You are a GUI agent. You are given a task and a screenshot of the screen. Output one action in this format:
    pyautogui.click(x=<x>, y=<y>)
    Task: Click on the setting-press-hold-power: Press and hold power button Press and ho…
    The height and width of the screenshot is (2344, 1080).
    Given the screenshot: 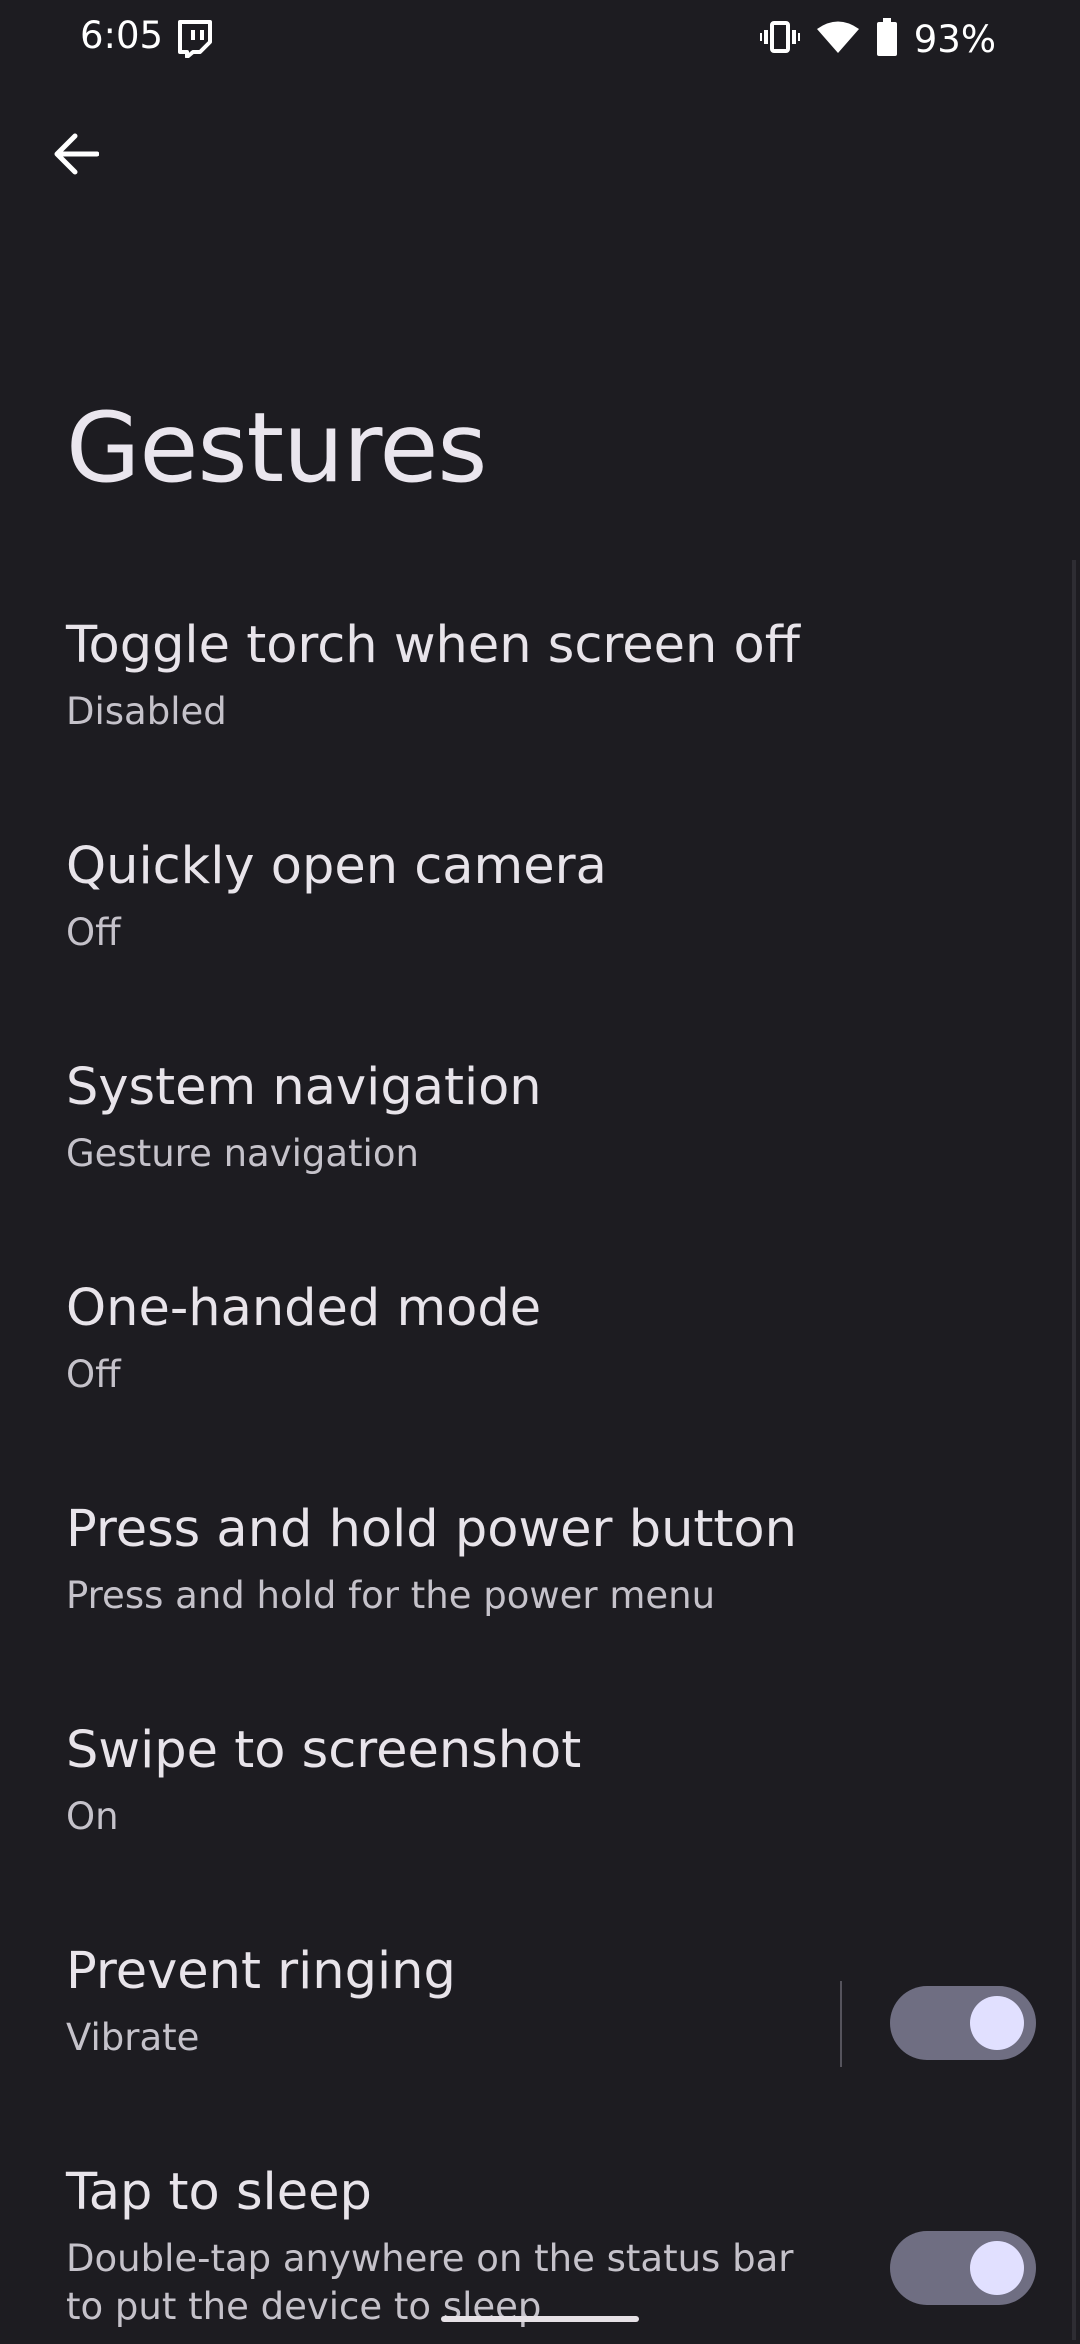 What is the action you would take?
    pyautogui.click(x=540, y=1570)
    